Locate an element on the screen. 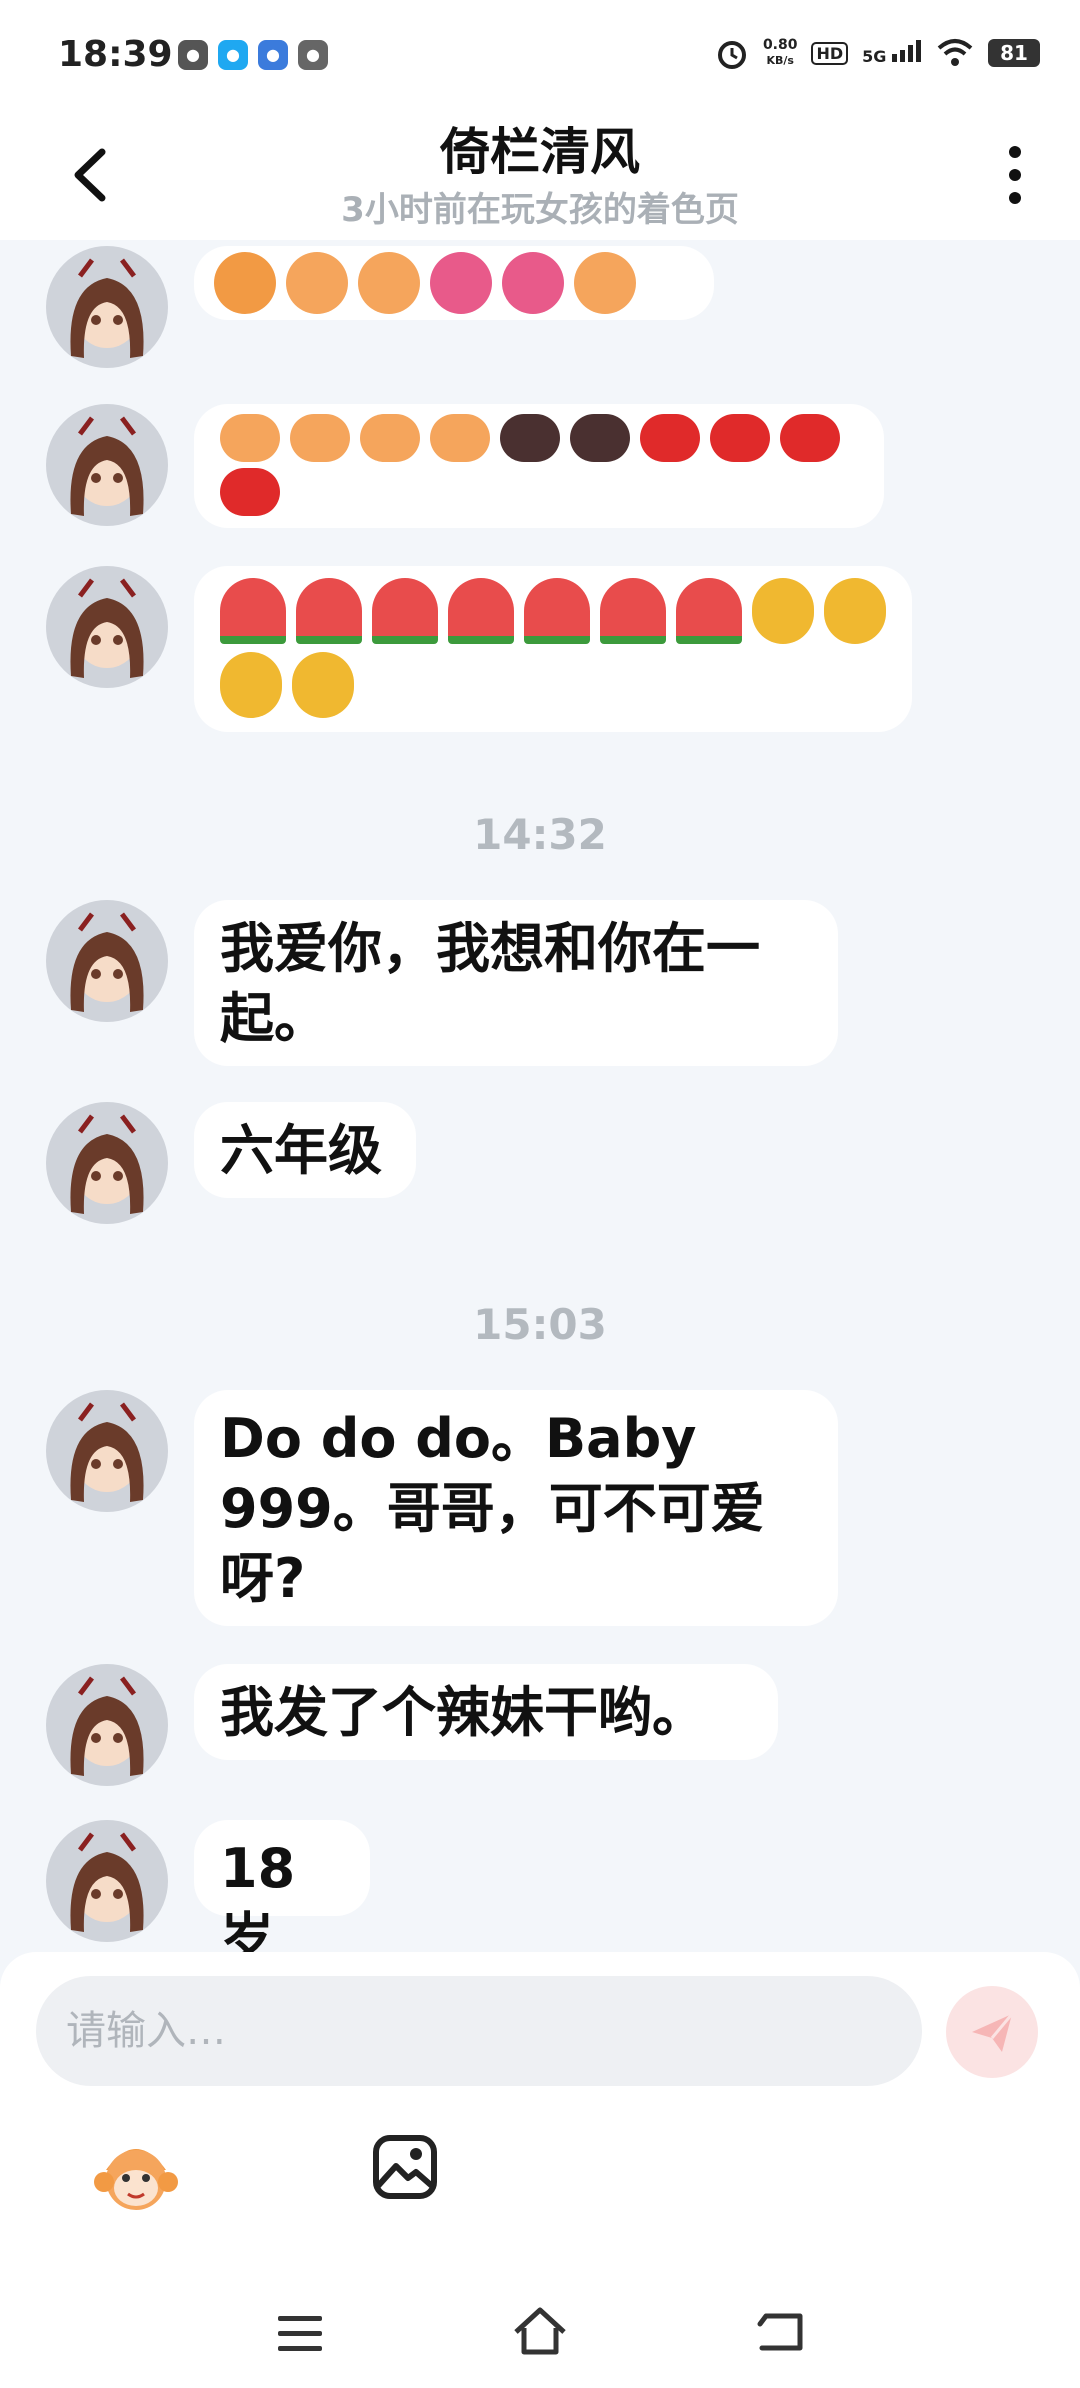 The image size is (1080, 2388). status-bar: 18:39 ● ● ● ● 0.80 KB/s HD 5G 81 is located at coordinates (540, 55).